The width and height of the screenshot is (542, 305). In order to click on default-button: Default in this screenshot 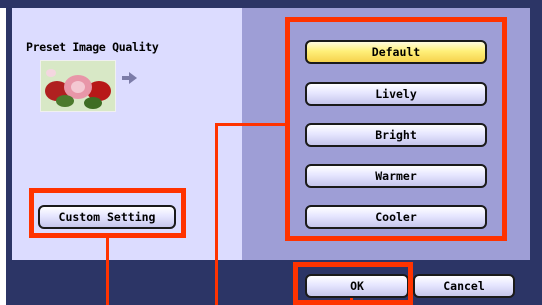, I will do `click(396, 52)`.